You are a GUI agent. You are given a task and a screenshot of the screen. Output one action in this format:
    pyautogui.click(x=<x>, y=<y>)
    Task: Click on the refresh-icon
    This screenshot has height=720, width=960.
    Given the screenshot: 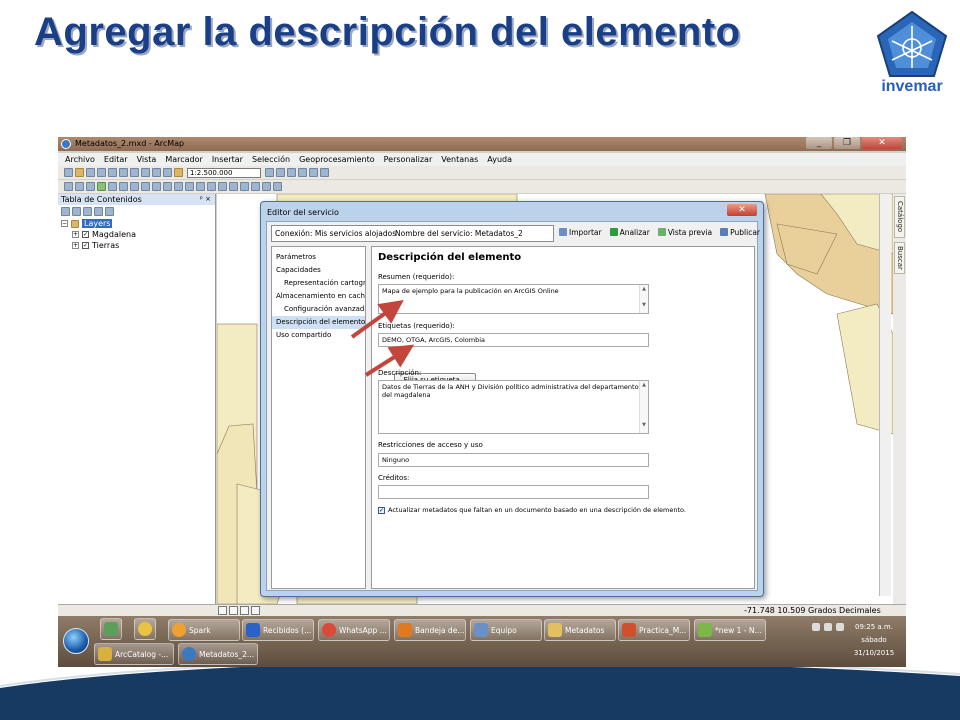 What is the action you would take?
    pyautogui.click(x=244, y=610)
    